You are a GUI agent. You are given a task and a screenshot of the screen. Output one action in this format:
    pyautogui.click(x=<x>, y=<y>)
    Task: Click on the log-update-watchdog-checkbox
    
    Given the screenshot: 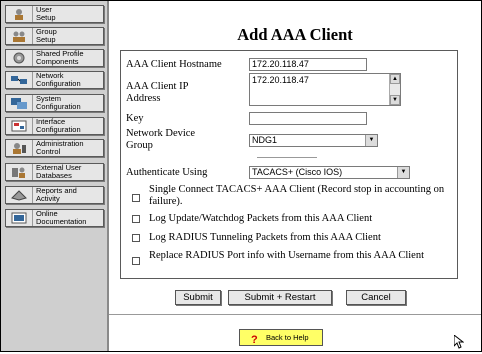 What is the action you would take?
    pyautogui.click(x=136, y=219)
    